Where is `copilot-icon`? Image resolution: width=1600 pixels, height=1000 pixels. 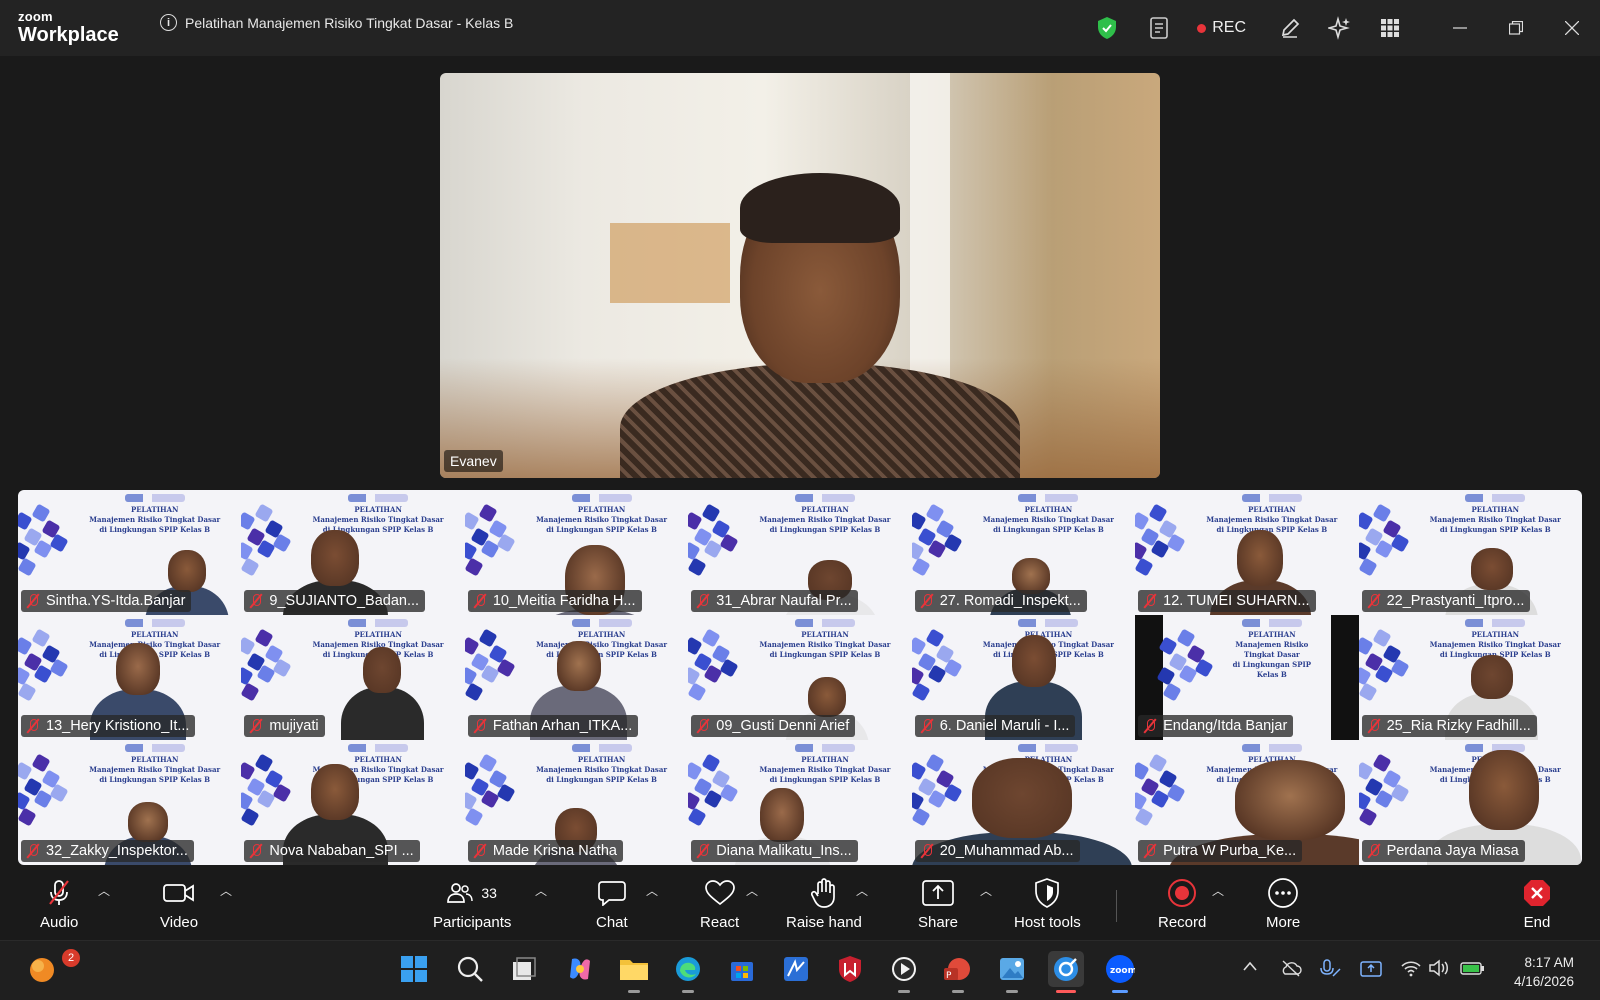
copilot-icon is located at coordinates (580, 969).